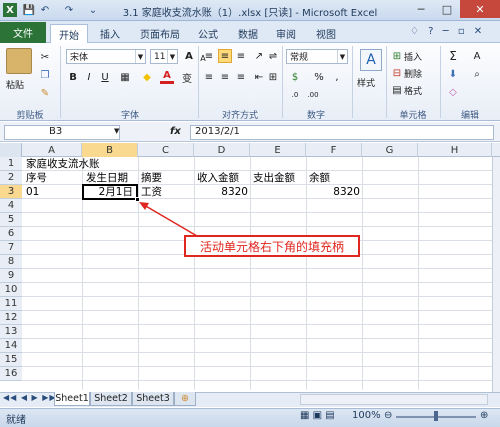  Describe the element at coordinates (259, 77) in the screenshot. I see `indent-icon: ⇤` at that location.